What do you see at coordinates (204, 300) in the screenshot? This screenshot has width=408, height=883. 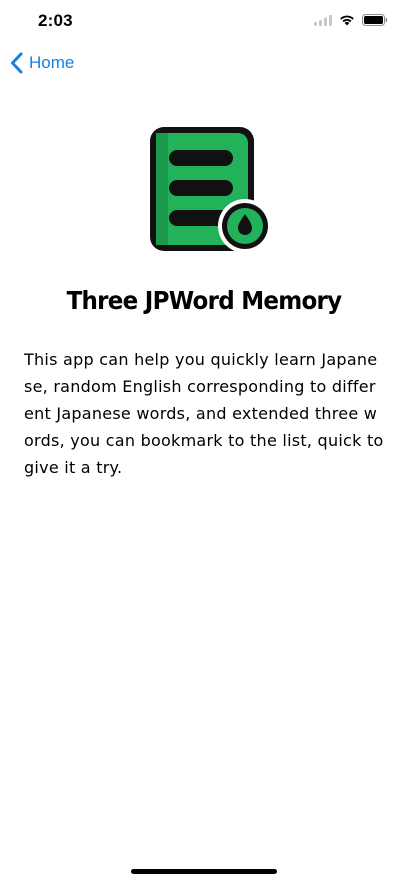 I see `app-title: Three JPWord Memory` at bounding box center [204, 300].